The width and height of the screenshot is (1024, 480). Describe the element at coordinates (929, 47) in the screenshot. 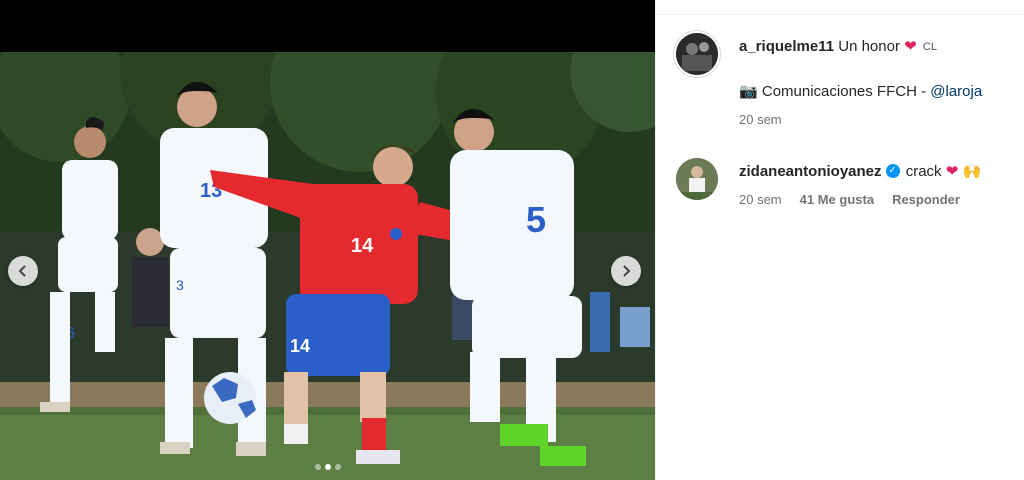

I see `chile-flag-icon: CL` at that location.